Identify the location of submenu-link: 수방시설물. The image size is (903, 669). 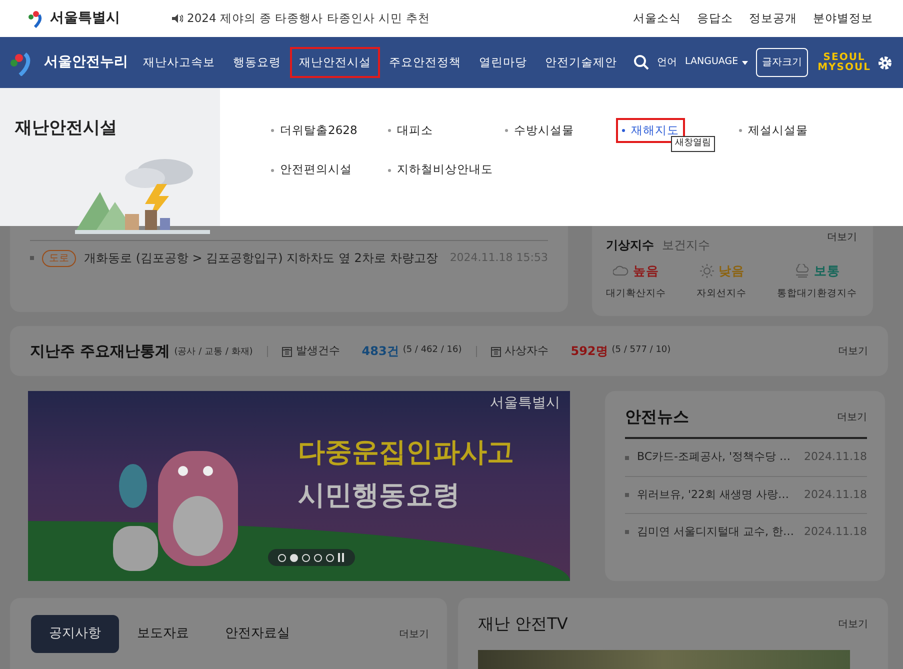
(539, 131).